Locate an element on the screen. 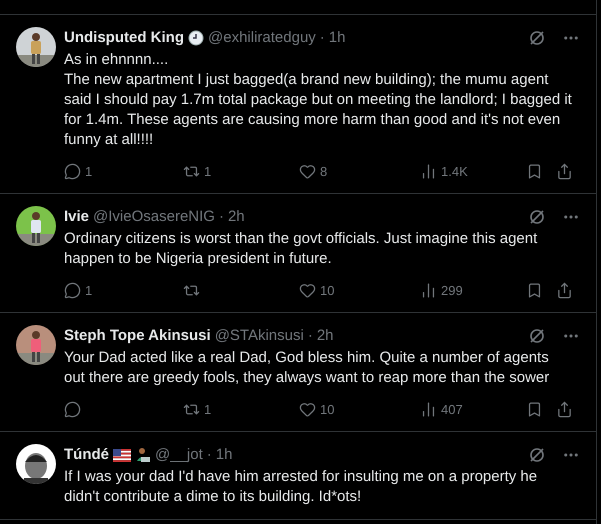 The width and height of the screenshot is (601, 524). clock-icon is located at coordinates (196, 38).